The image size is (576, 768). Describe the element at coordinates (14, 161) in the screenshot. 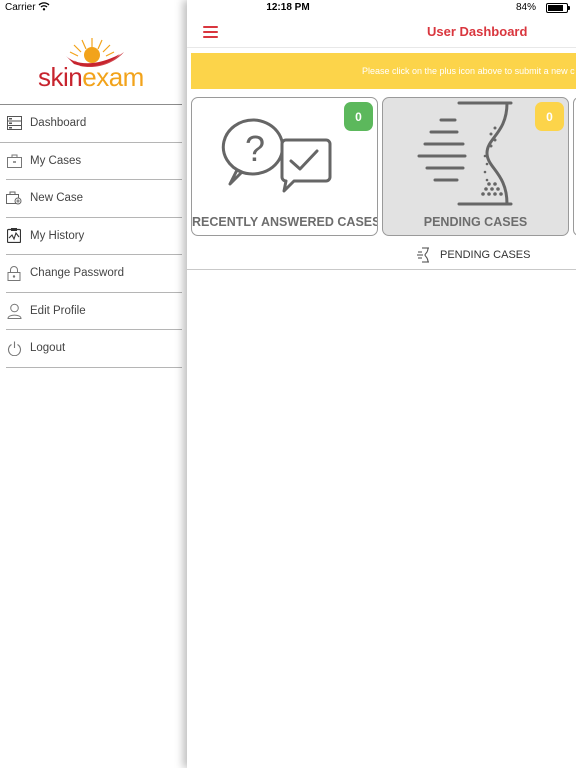

I see `briefcase-icon` at that location.